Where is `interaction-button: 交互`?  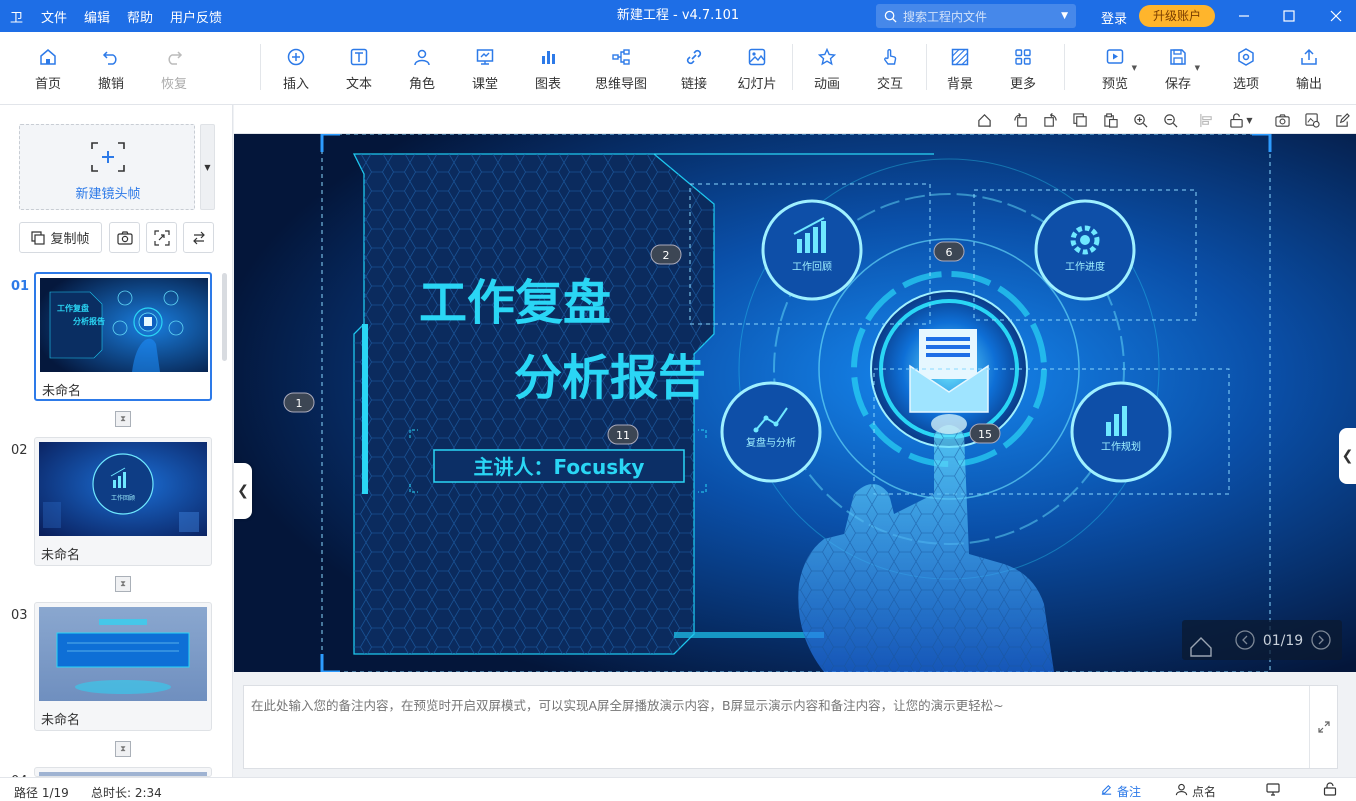
interaction-button: 交互 is located at coordinates (890, 70).